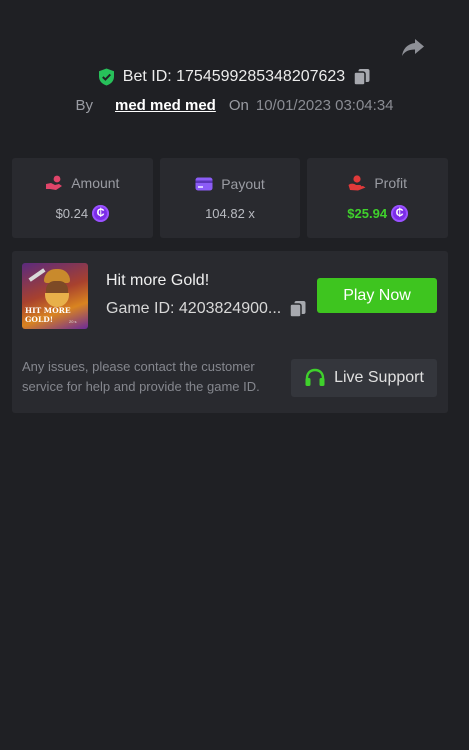 The height and width of the screenshot is (750, 469). Describe the element at coordinates (378, 198) in the screenshot. I see `stat-profit: Profit $25.94 ₵` at that location.